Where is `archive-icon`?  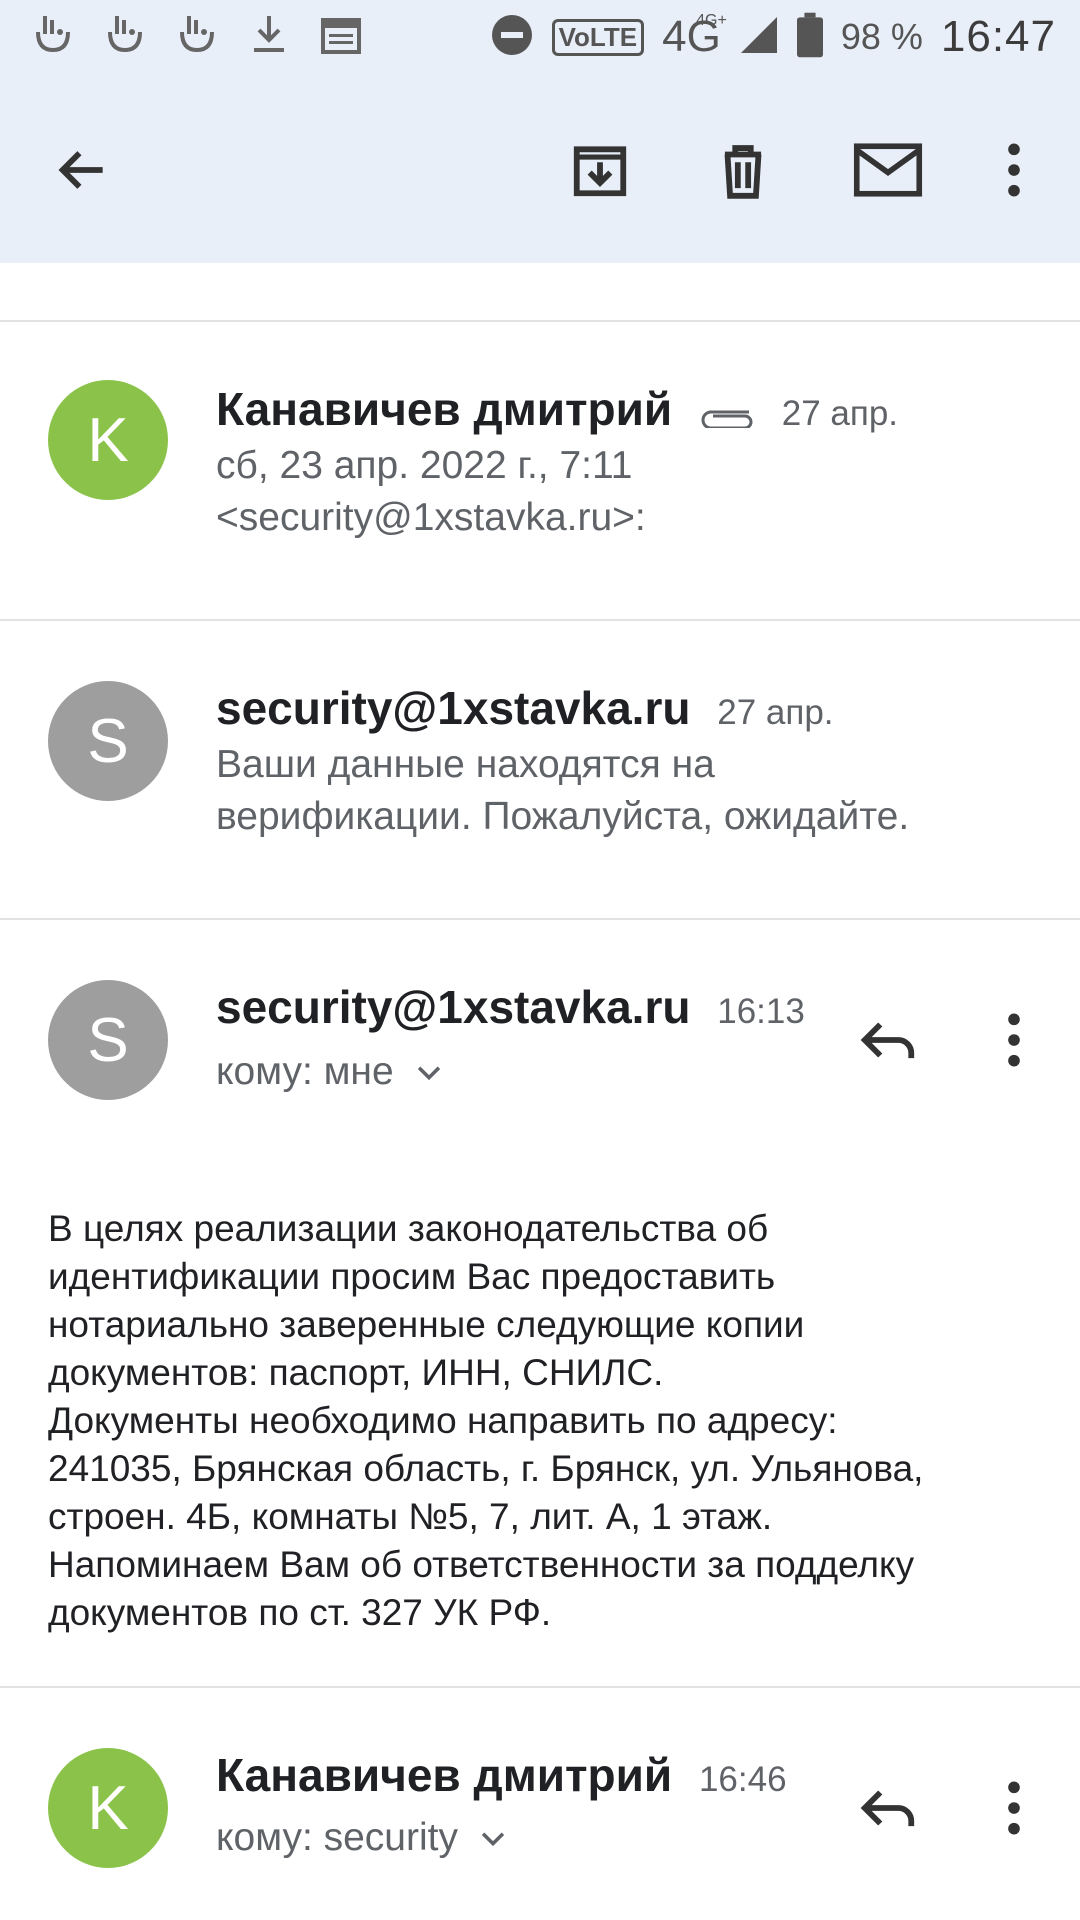 archive-icon is located at coordinates (600, 171).